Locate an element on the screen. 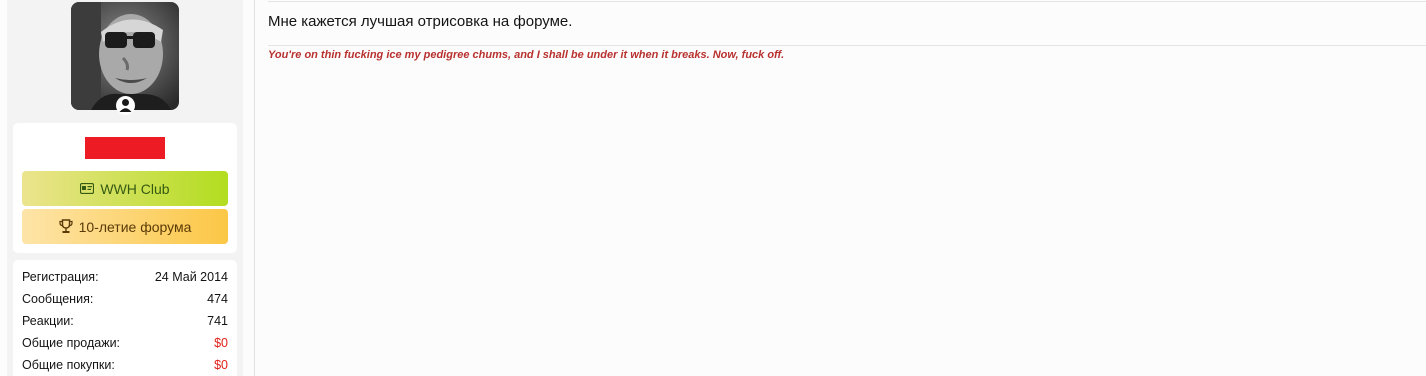 Image resolution: width=1426 pixels, height=376 pixels. user-card: WWH Club 10-летие форума is located at coordinates (125, 188).